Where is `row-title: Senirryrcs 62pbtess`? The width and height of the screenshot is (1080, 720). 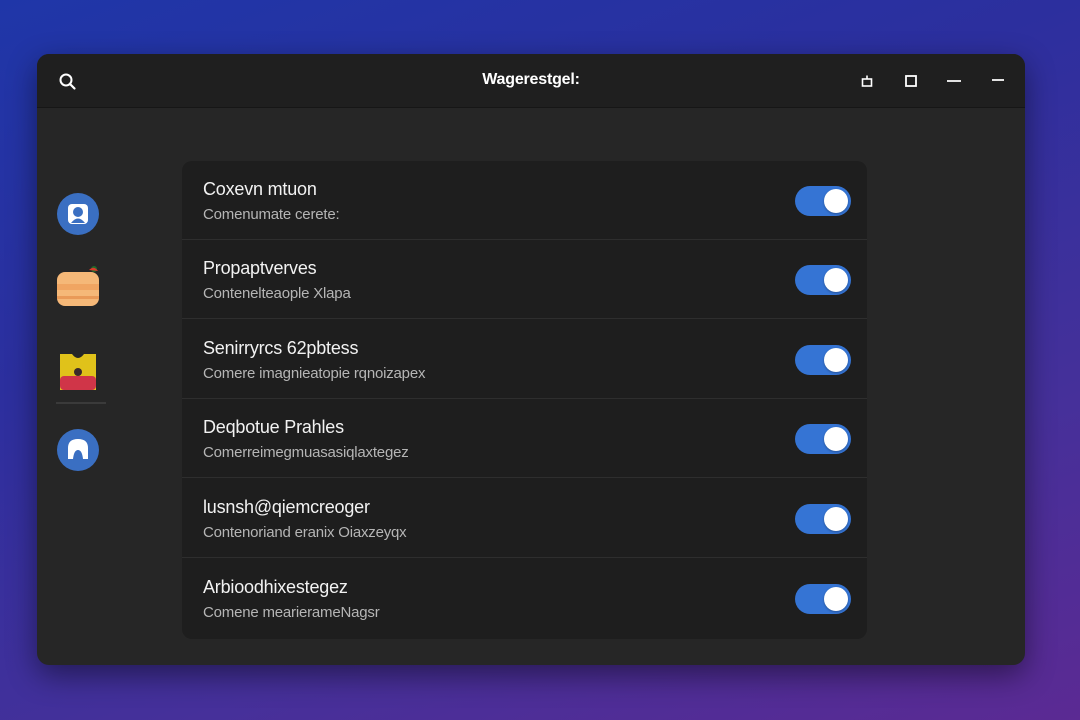 row-title: Senirryrcs 62pbtess is located at coordinates (281, 348).